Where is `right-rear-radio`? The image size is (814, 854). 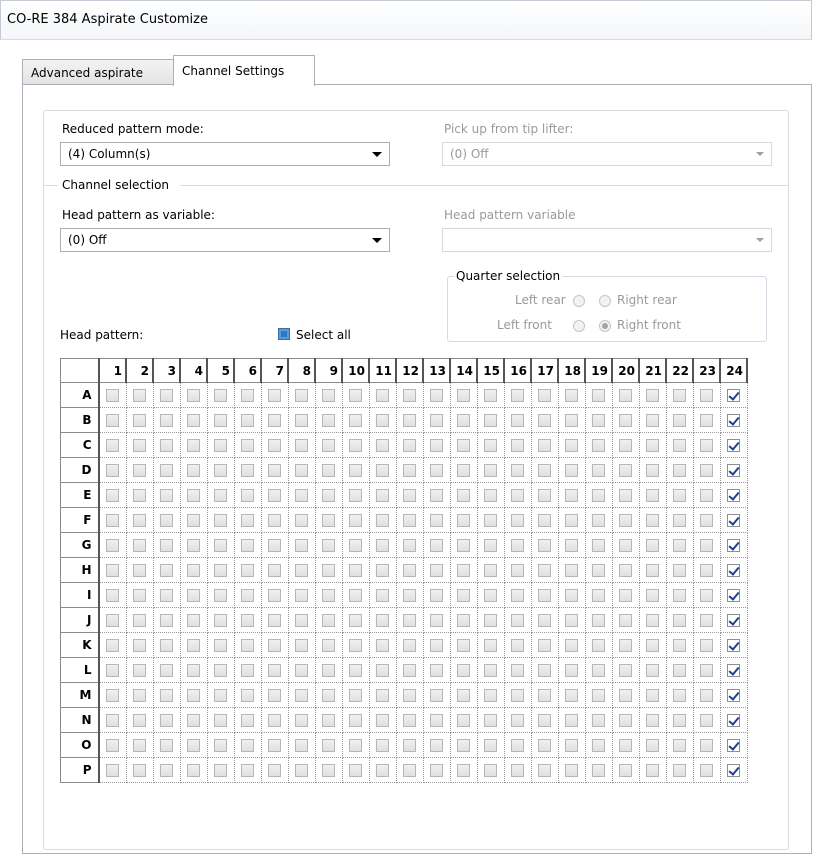
right-rear-radio is located at coordinates (605, 301).